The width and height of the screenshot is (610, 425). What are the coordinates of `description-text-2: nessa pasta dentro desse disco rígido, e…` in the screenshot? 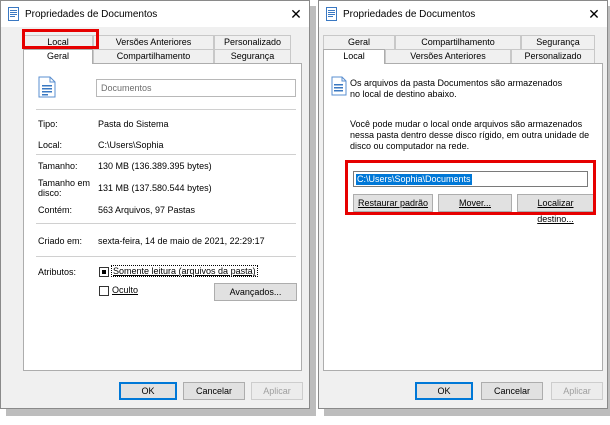 It's located at (470, 135).